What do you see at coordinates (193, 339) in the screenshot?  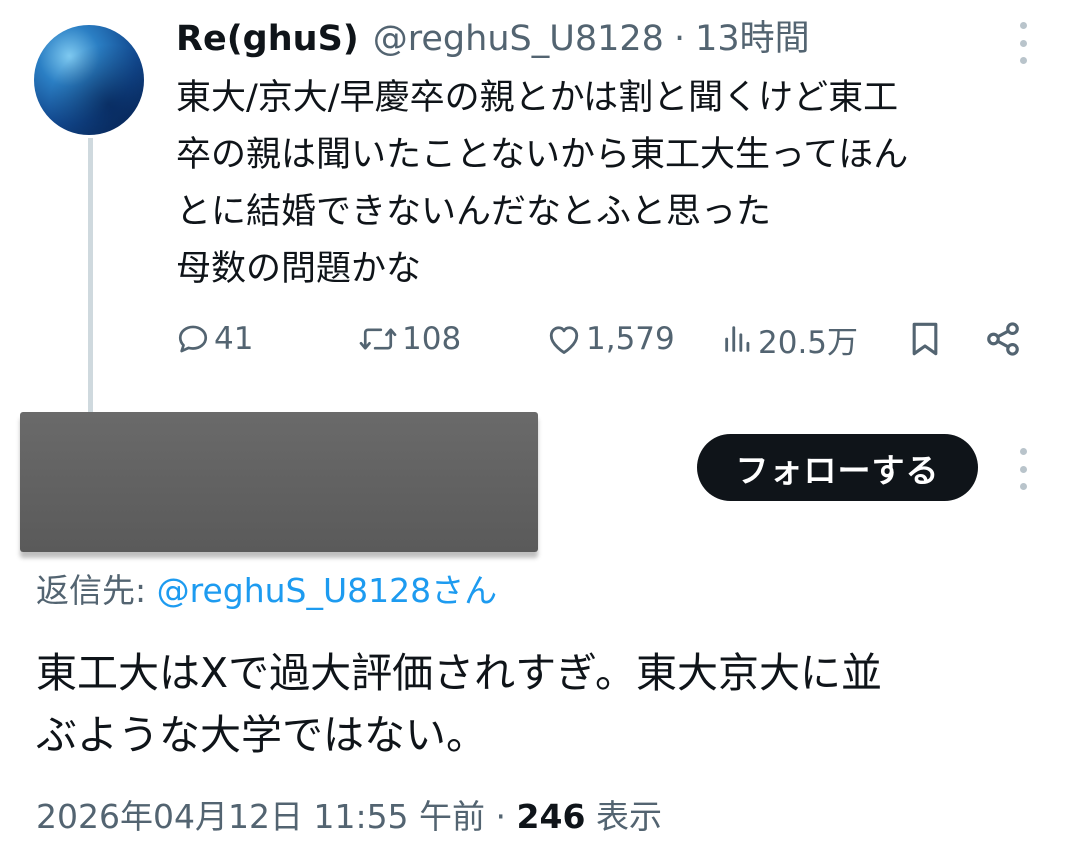 I see `reply-icon` at bounding box center [193, 339].